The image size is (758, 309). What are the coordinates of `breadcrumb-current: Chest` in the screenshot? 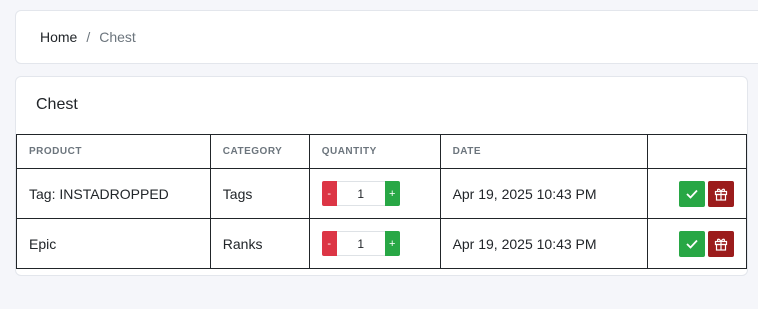 It's located at (117, 37).